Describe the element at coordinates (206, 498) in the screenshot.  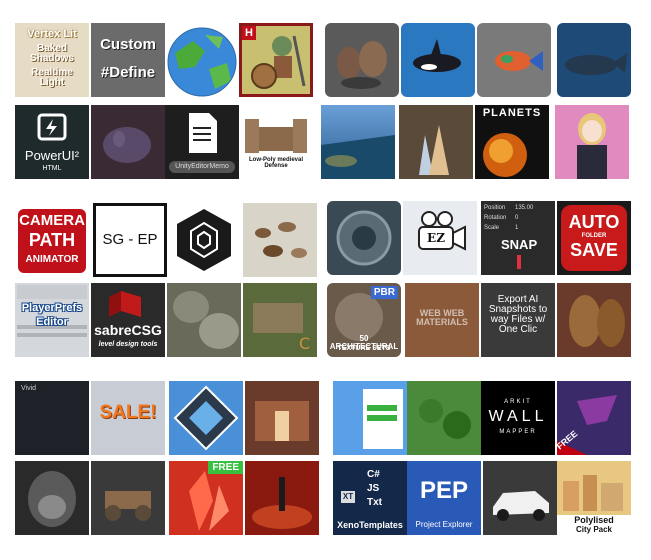
I see `asset-tile-red-crystal: FREE` at that location.